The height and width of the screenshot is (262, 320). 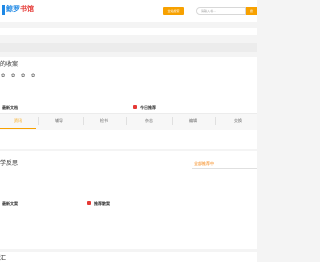 What do you see at coordinates (128, 47) in the screenshot?
I see `banner-strip` at bounding box center [128, 47].